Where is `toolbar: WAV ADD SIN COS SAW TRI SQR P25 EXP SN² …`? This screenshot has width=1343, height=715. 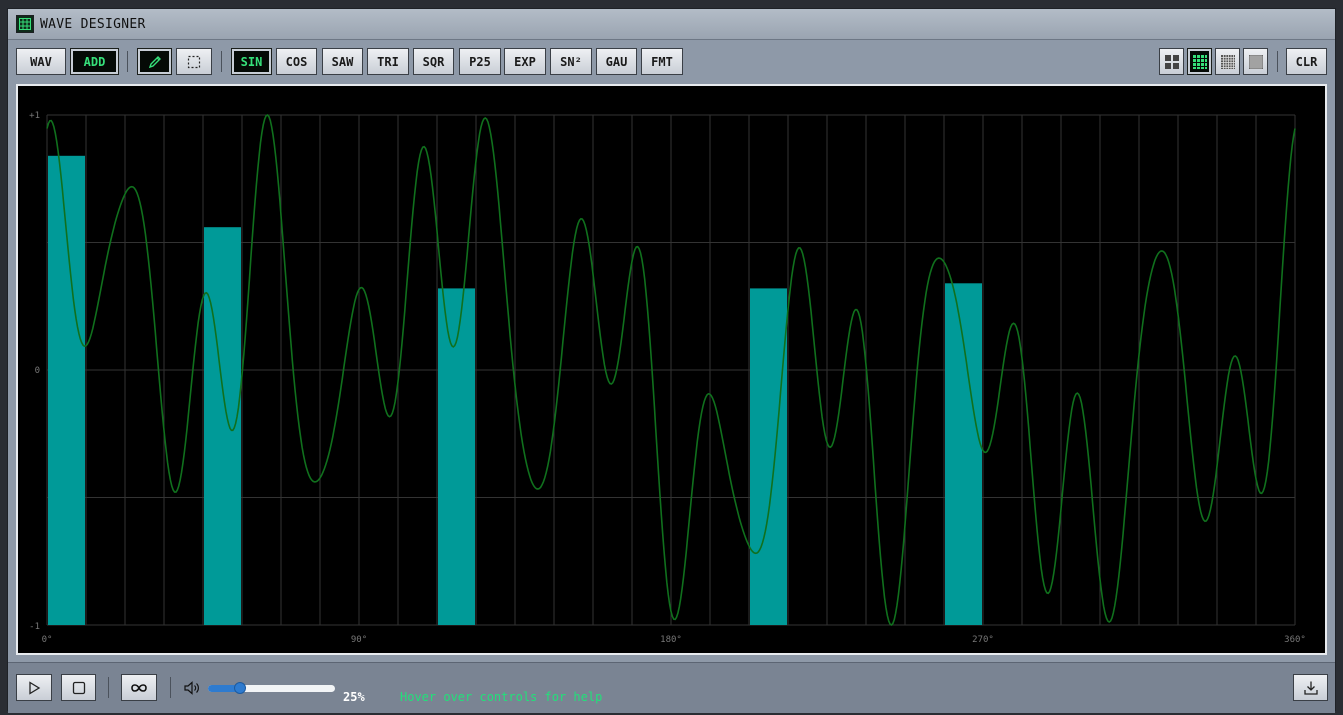 toolbar: WAV ADD SIN COS SAW TRI SQR P25 EXP SN² … is located at coordinates (671, 62).